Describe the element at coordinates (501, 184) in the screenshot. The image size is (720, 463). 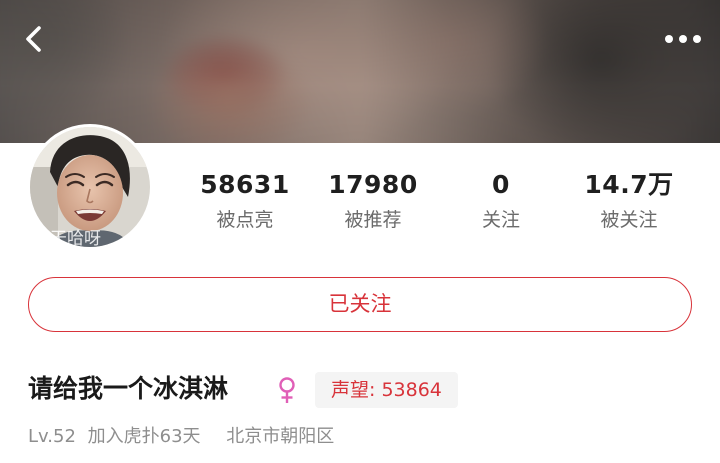
I see `stat-following-value: 0` at that location.